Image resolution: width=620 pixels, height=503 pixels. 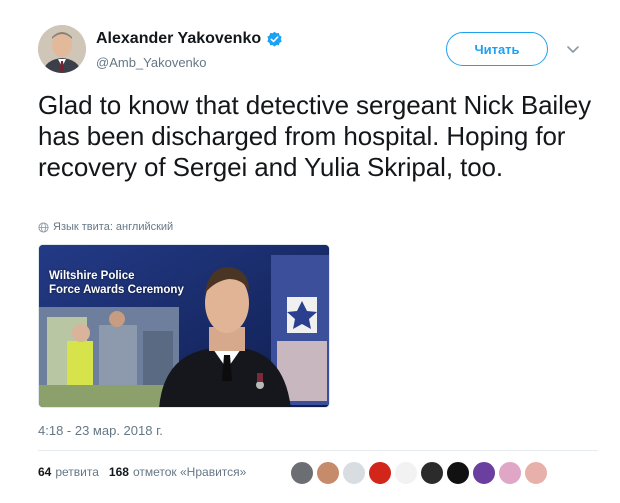 What do you see at coordinates (573, 48) in the screenshot?
I see `chevron-down-icon` at bounding box center [573, 48].